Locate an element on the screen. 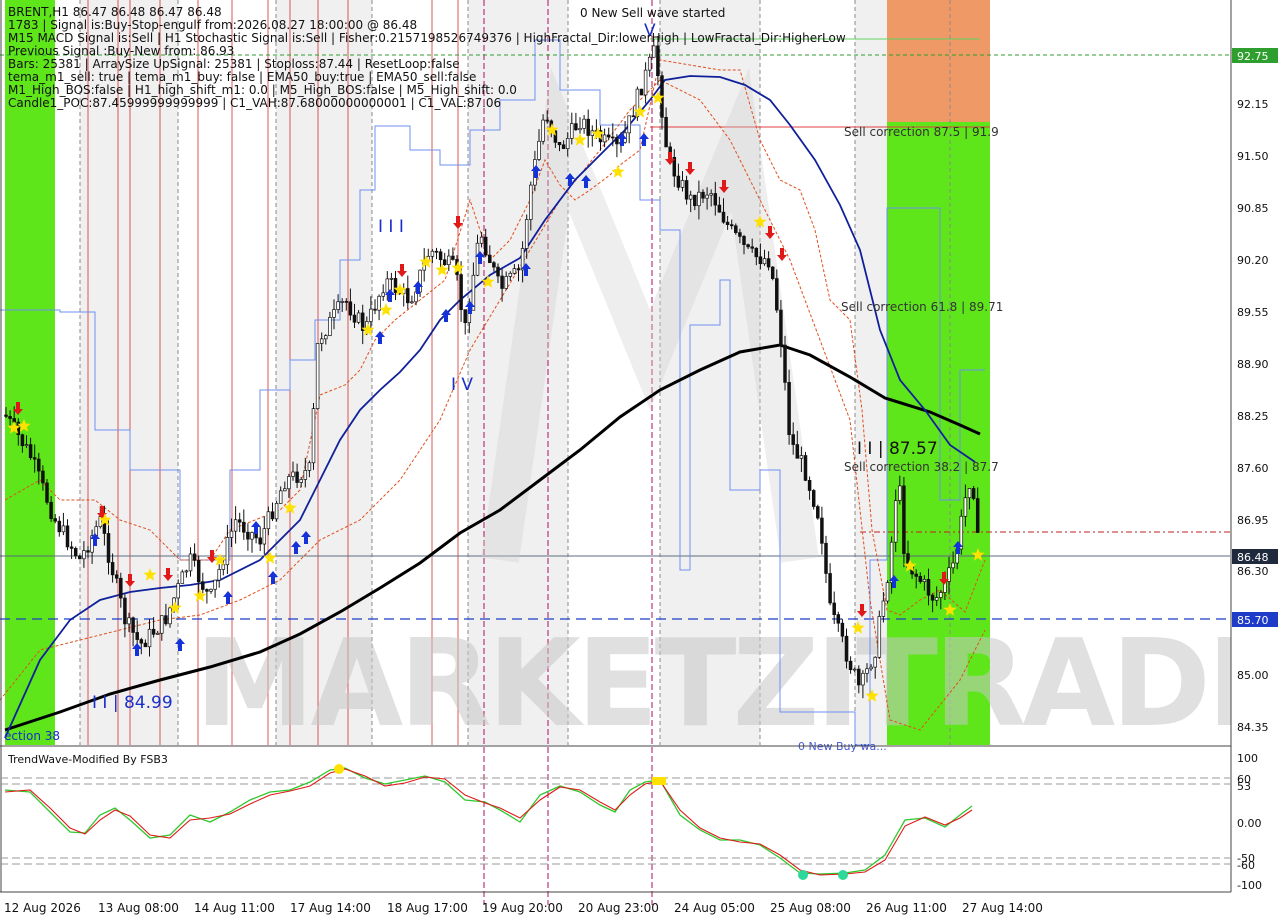  svg-text: 86.48 is located at coordinates (1253, 557).